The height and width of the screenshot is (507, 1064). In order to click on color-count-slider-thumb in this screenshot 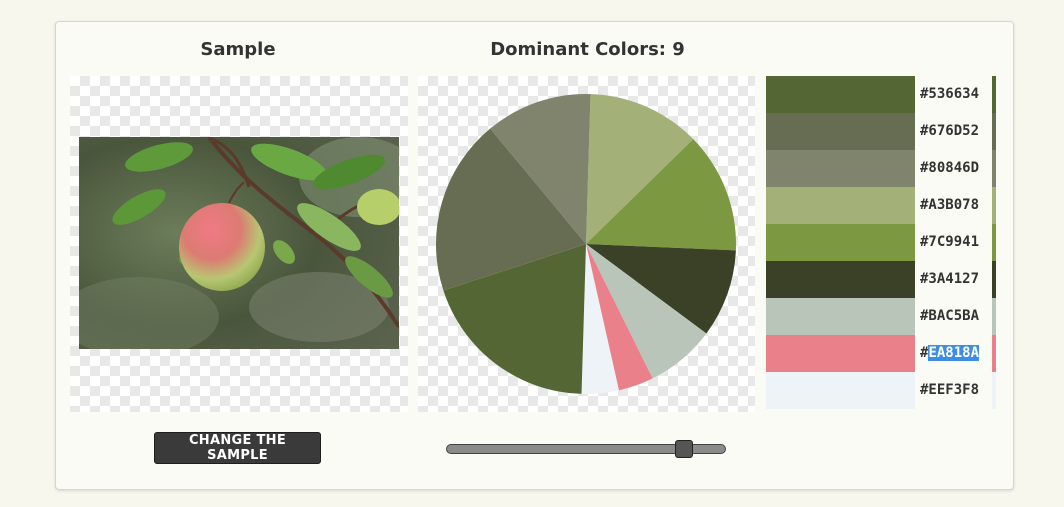, I will do `click(683, 449)`.